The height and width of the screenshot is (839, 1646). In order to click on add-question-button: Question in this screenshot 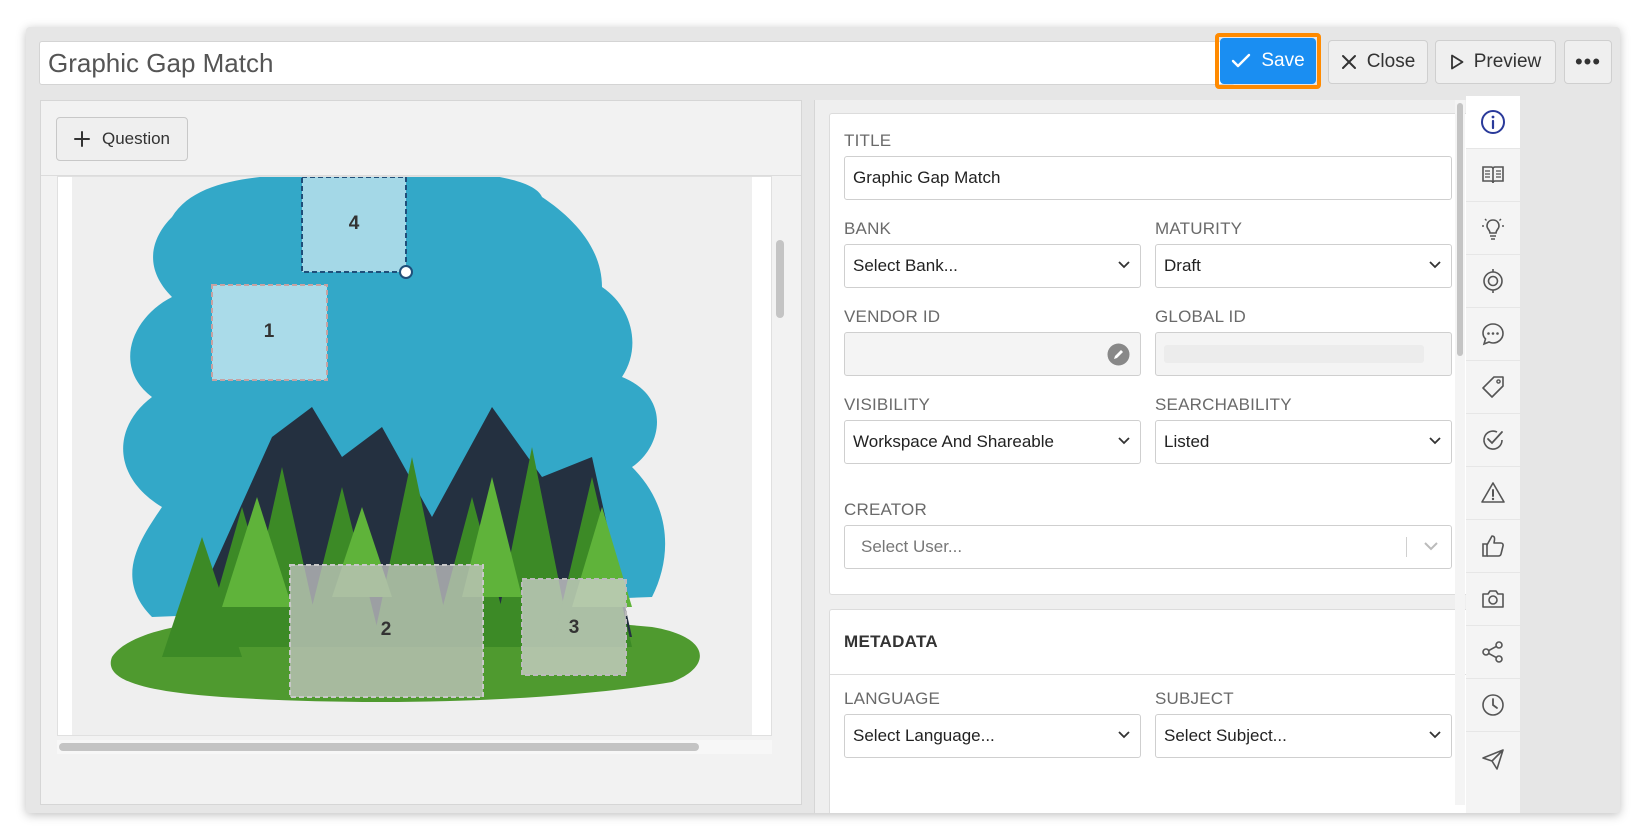, I will do `click(122, 139)`.